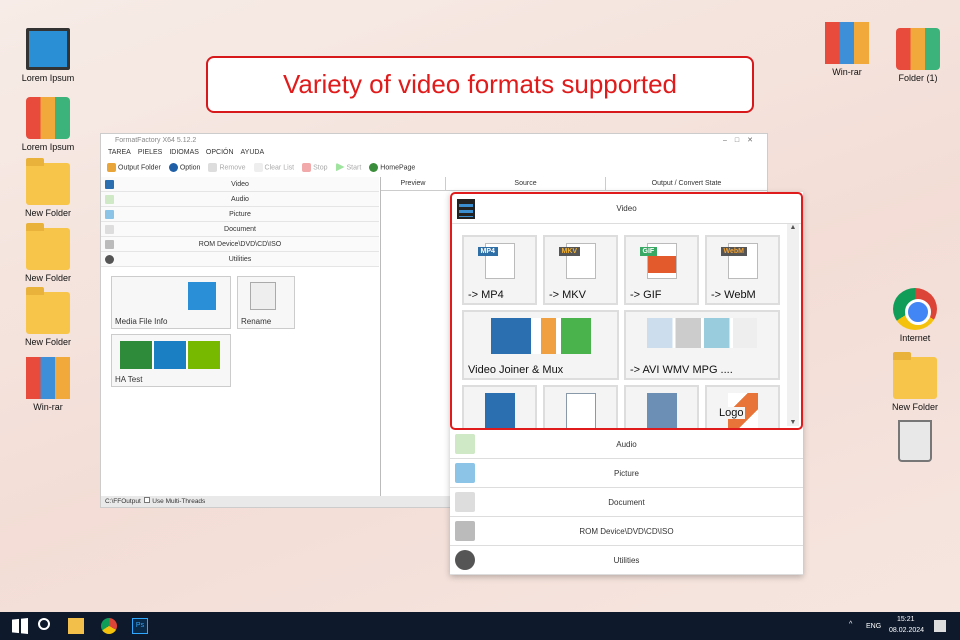 This screenshot has width=960, height=640. I want to click on desktop-icon-new-folder-2: New Folder, so click(48, 253).